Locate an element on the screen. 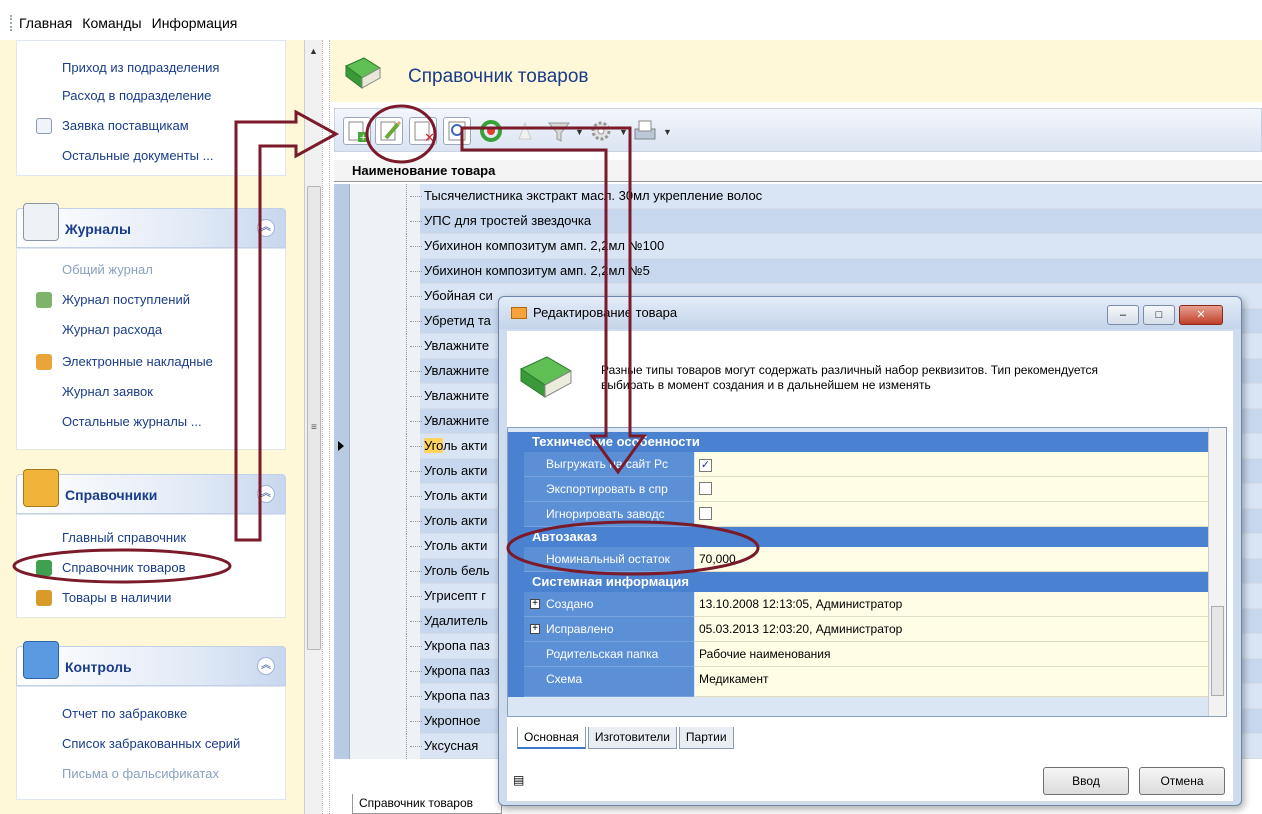 This screenshot has width=1262, height=814. sidebar-item-outgoing-dept: Расход в подразделение is located at coordinates (136, 95).